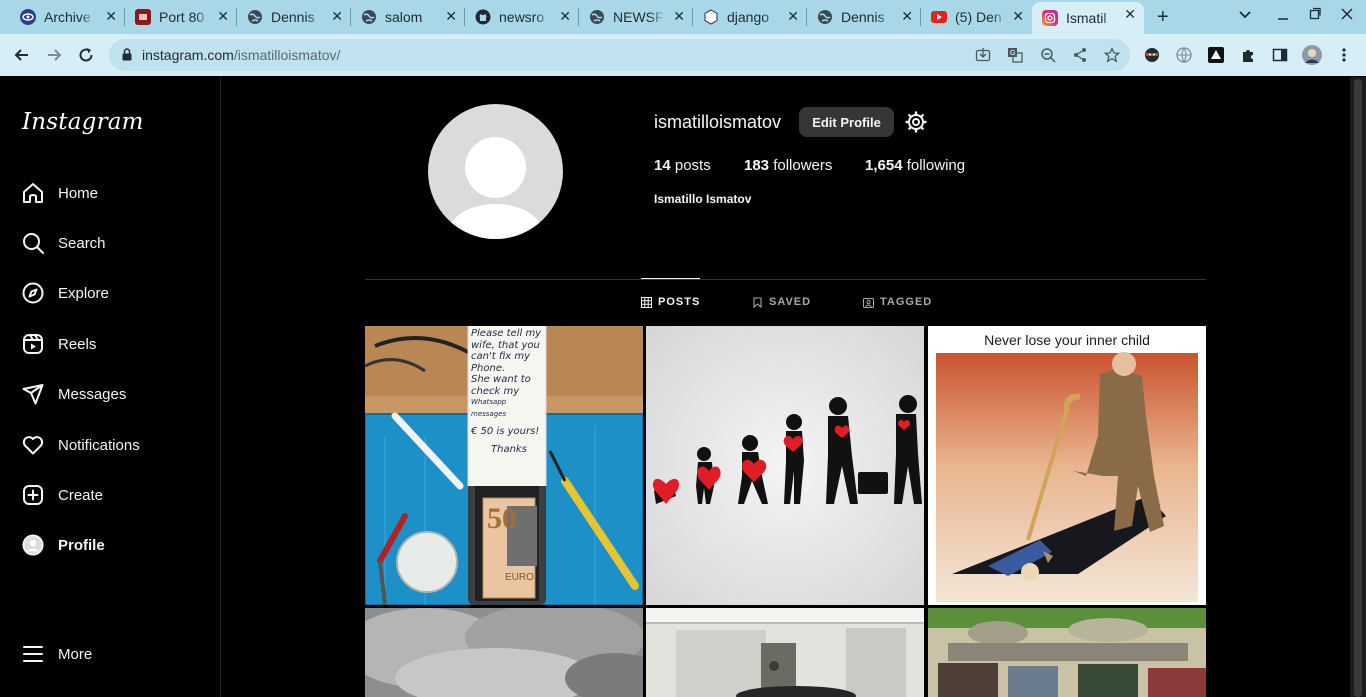  Describe the element at coordinates (33, 243) in the screenshot. I see `search-icon` at that location.